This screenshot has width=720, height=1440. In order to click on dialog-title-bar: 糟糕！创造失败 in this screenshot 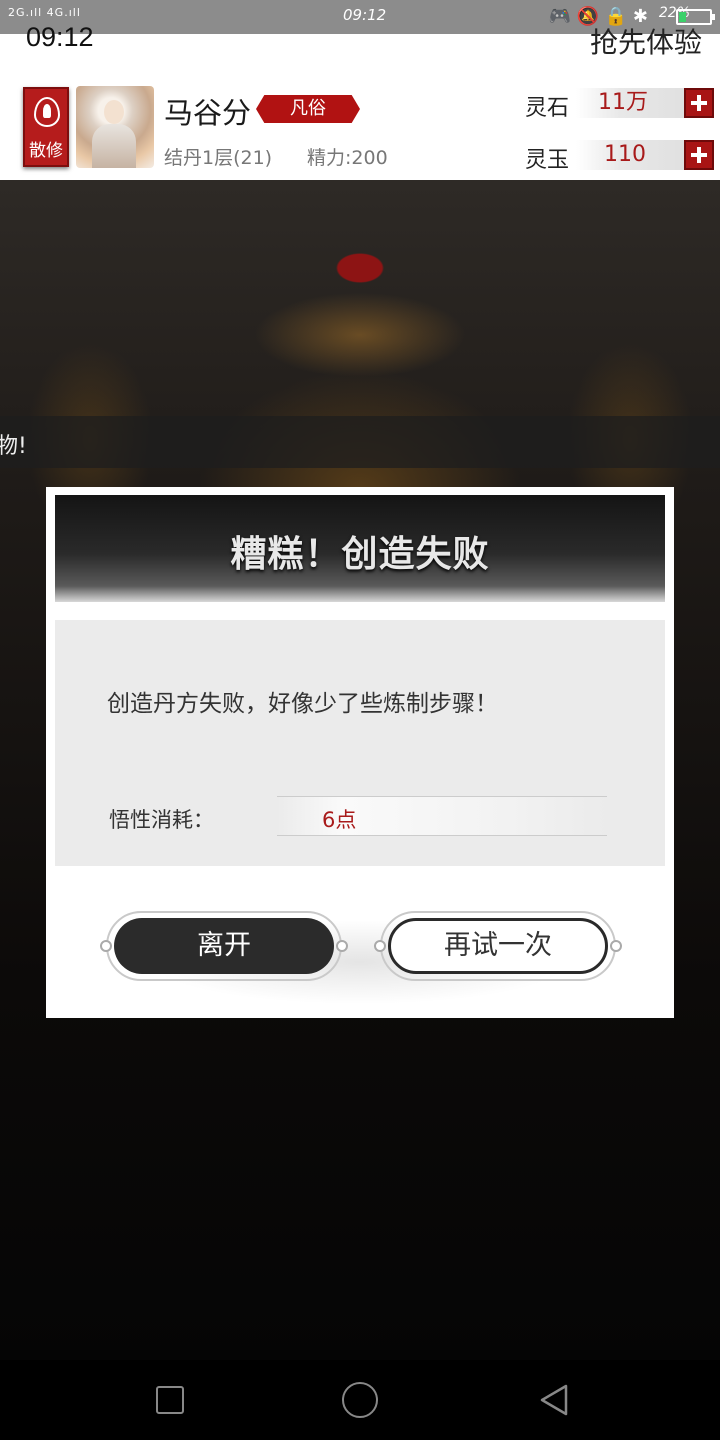, I will do `click(360, 548)`.